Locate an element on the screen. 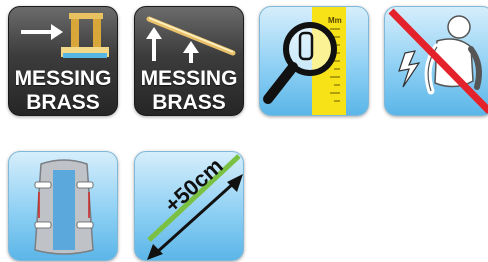 Image resolution: width=488 pixels, height=262 pixels. no-back-pain-icon is located at coordinates (438, 61).